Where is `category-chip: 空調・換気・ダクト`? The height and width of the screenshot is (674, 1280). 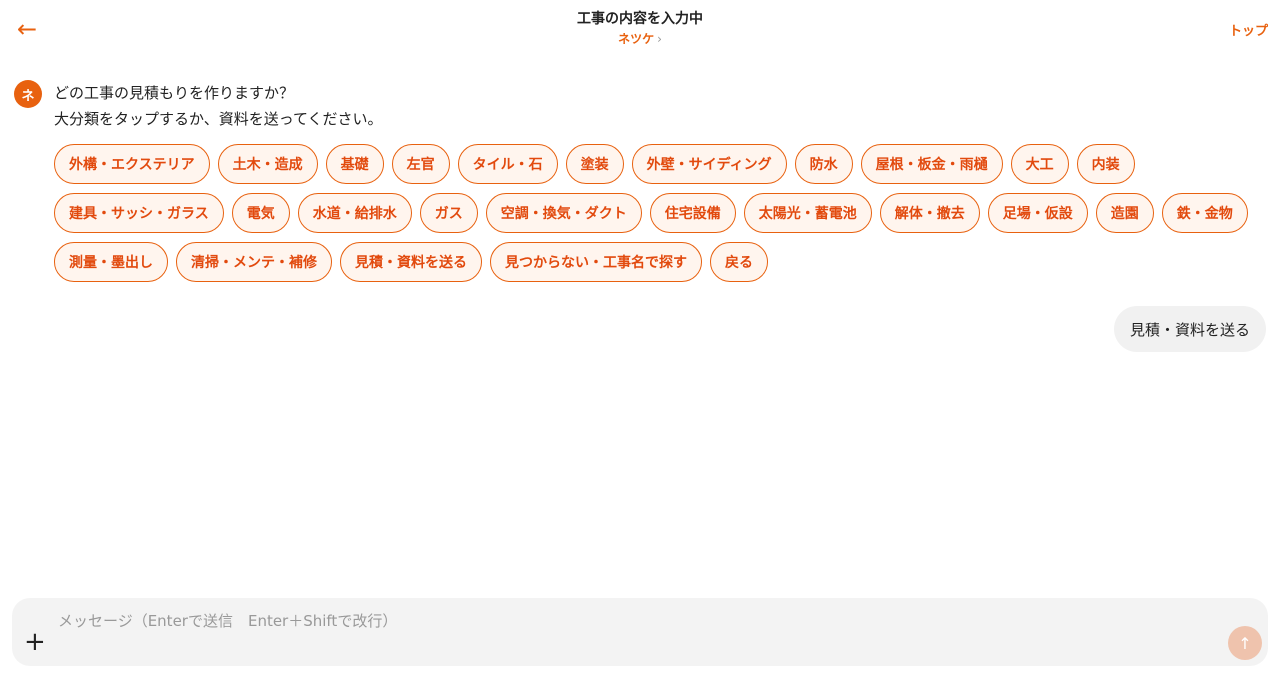
category-chip: 空調・換気・ダクト is located at coordinates (563, 213).